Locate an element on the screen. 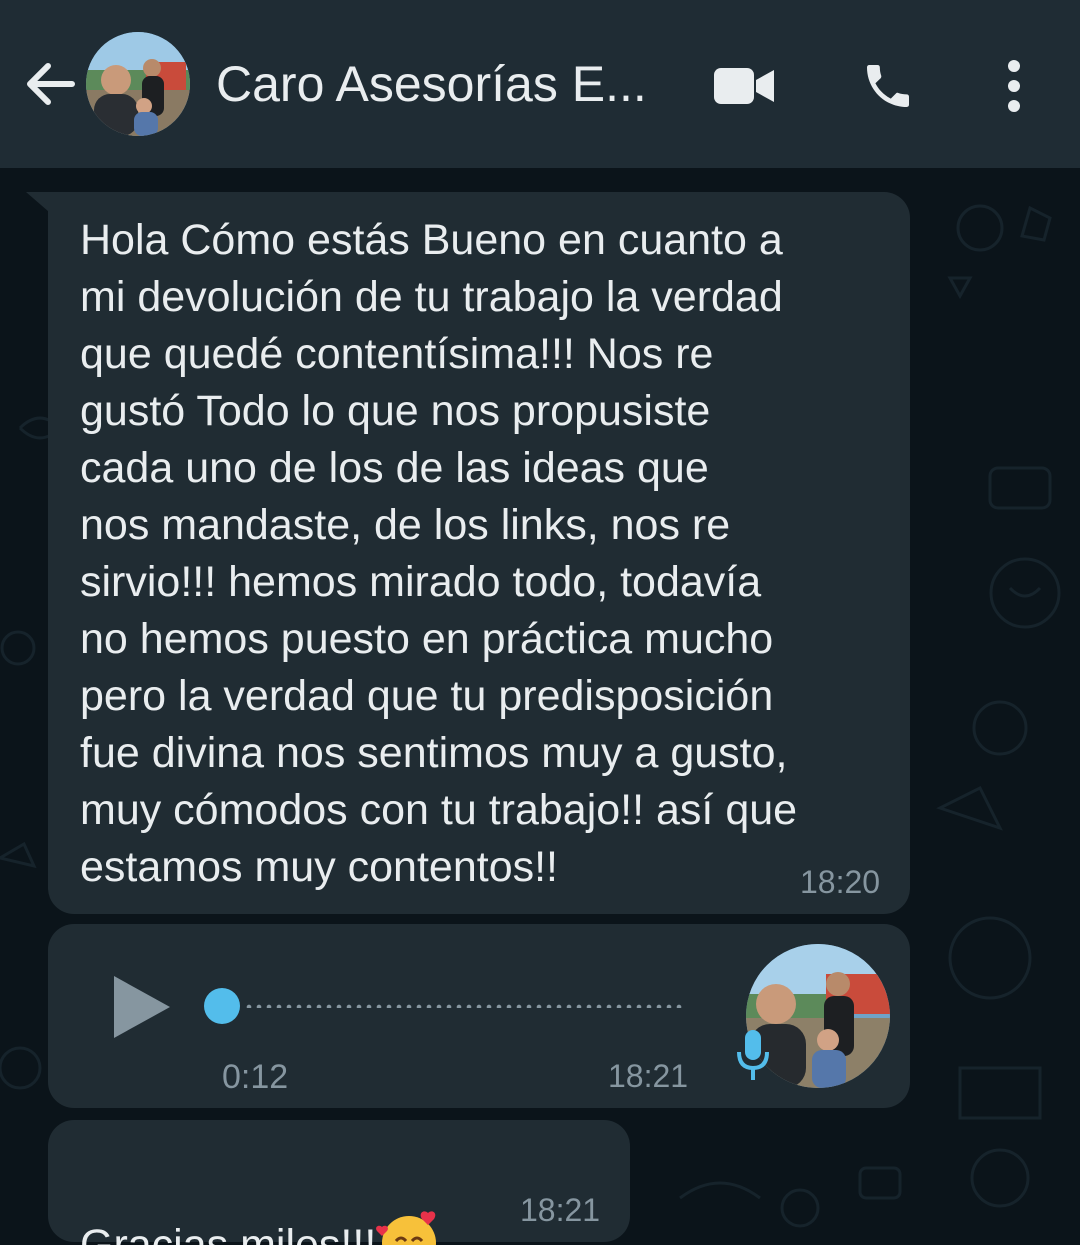  phone-icon is located at coordinates (888, 86).